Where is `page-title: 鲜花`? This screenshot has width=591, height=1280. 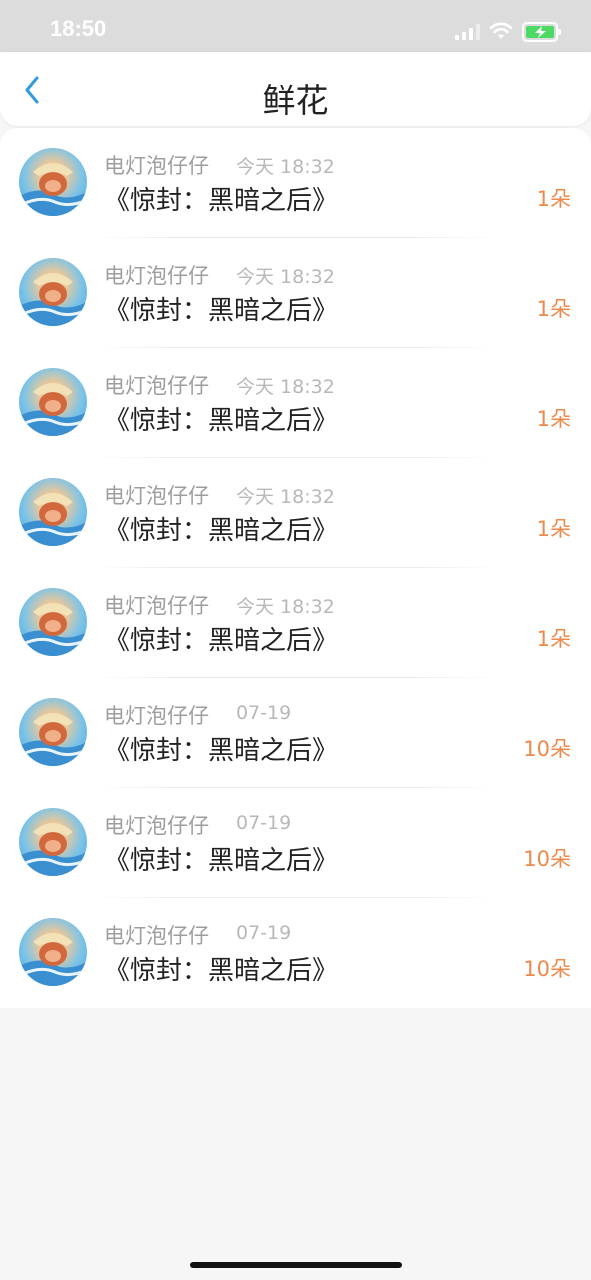 page-title: 鲜花 is located at coordinates (295, 100).